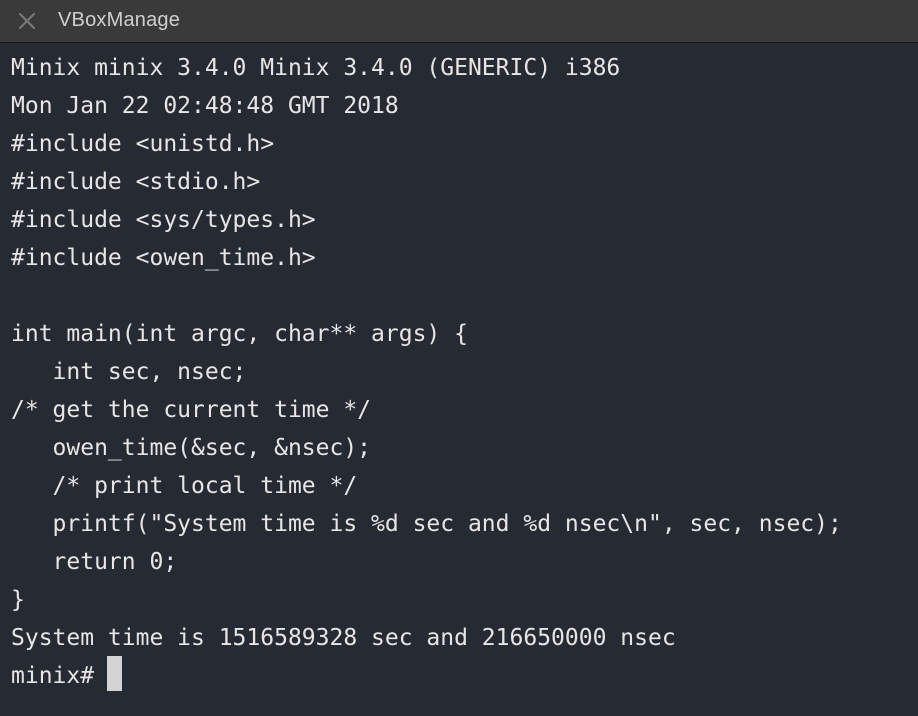  What do you see at coordinates (59, 676) in the screenshot?
I see `shell-prompt: minix#` at bounding box center [59, 676].